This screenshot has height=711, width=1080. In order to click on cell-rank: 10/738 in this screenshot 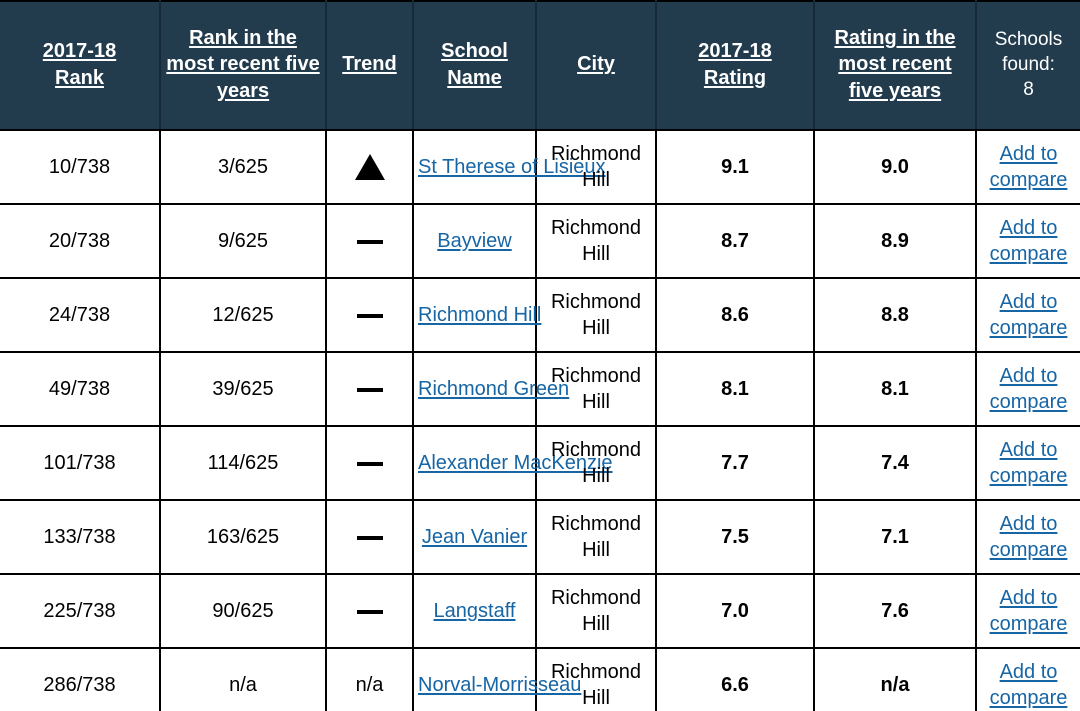, I will do `click(80, 167)`.